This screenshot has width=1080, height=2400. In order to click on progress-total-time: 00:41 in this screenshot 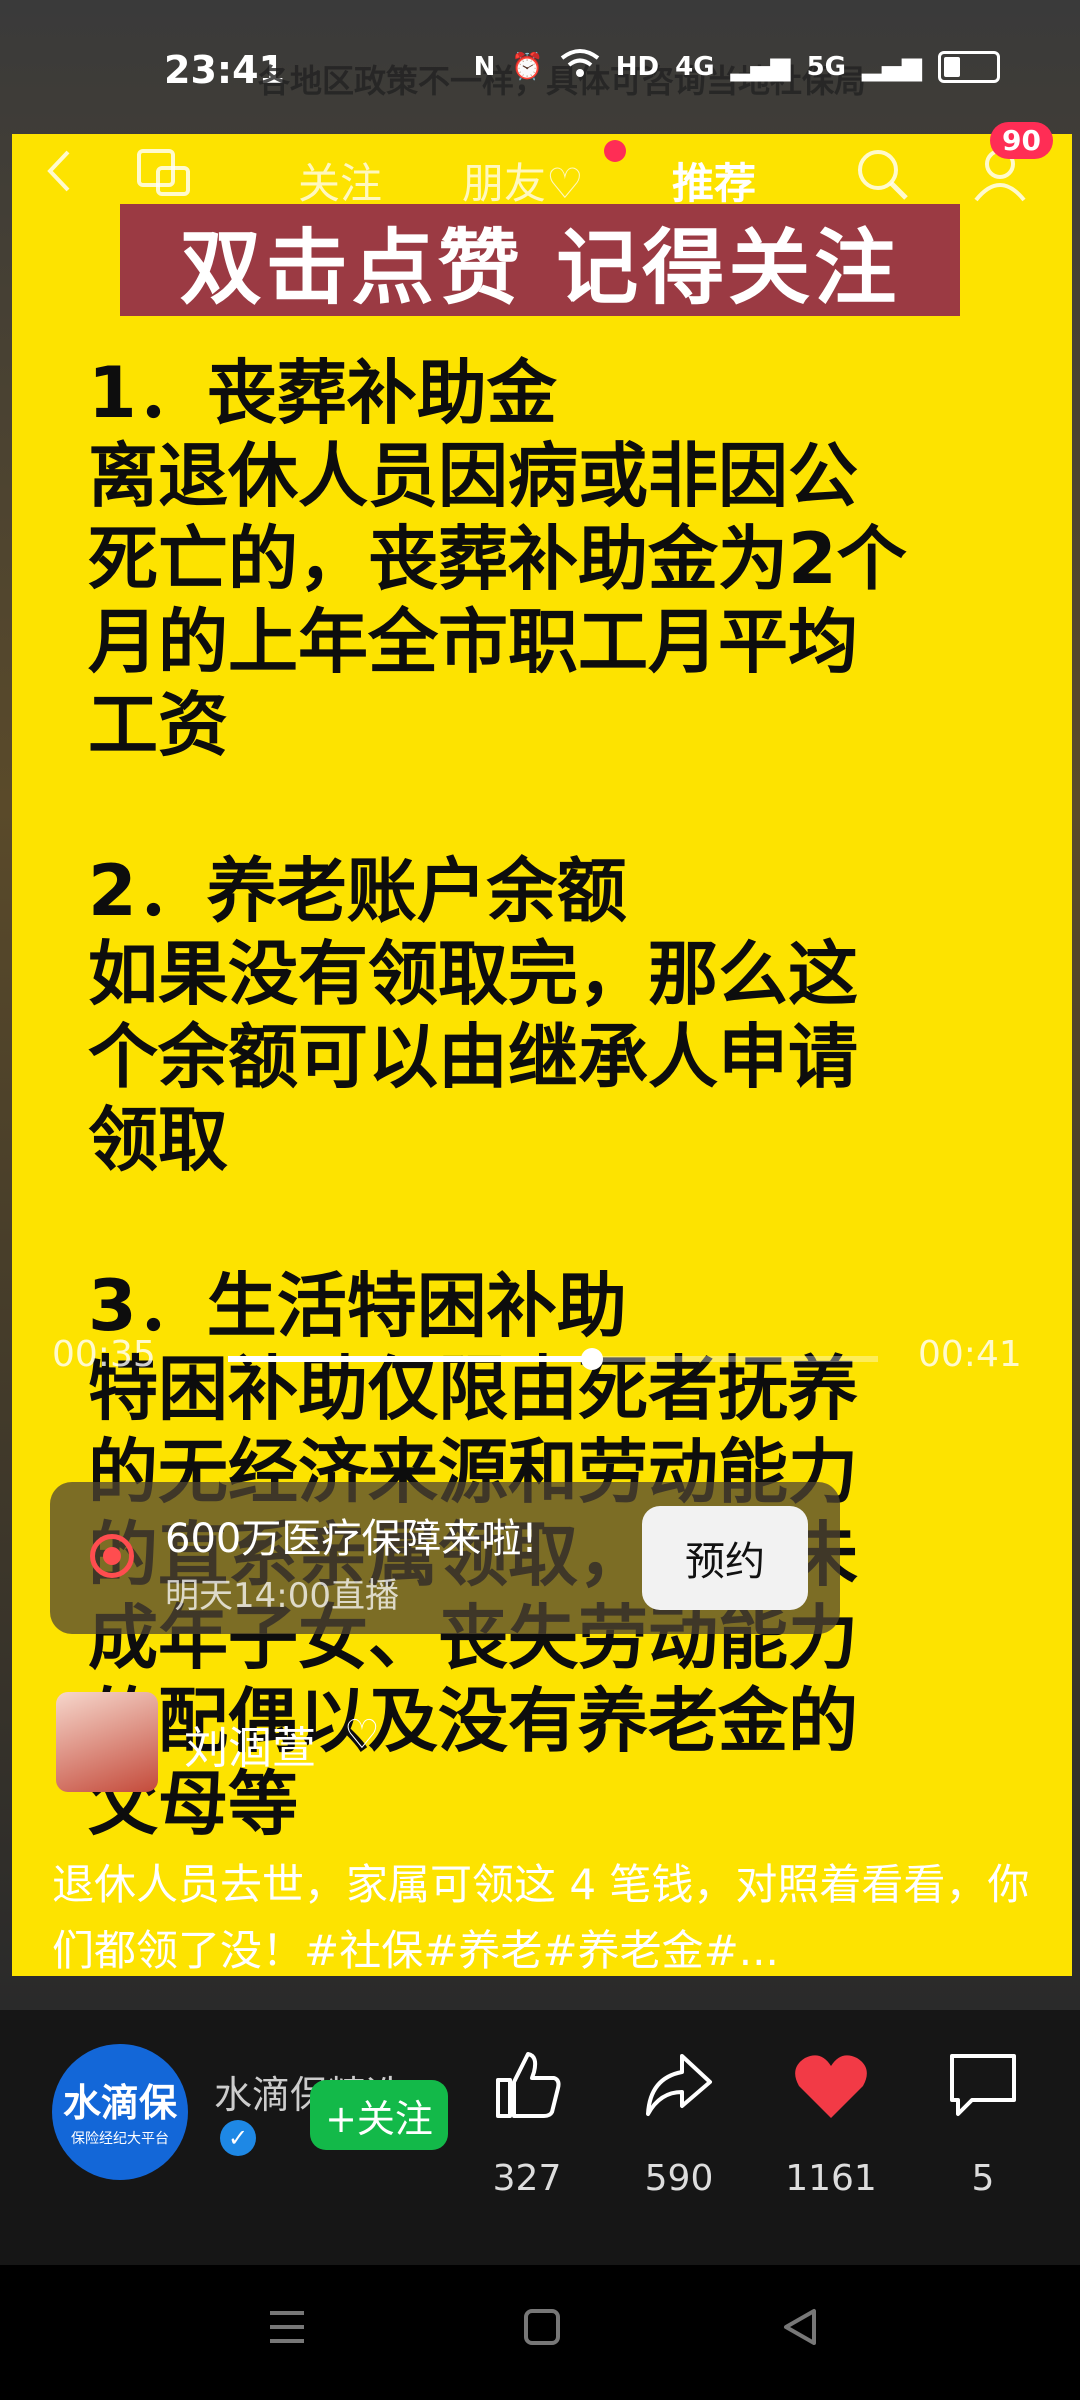, I will do `click(970, 1354)`.